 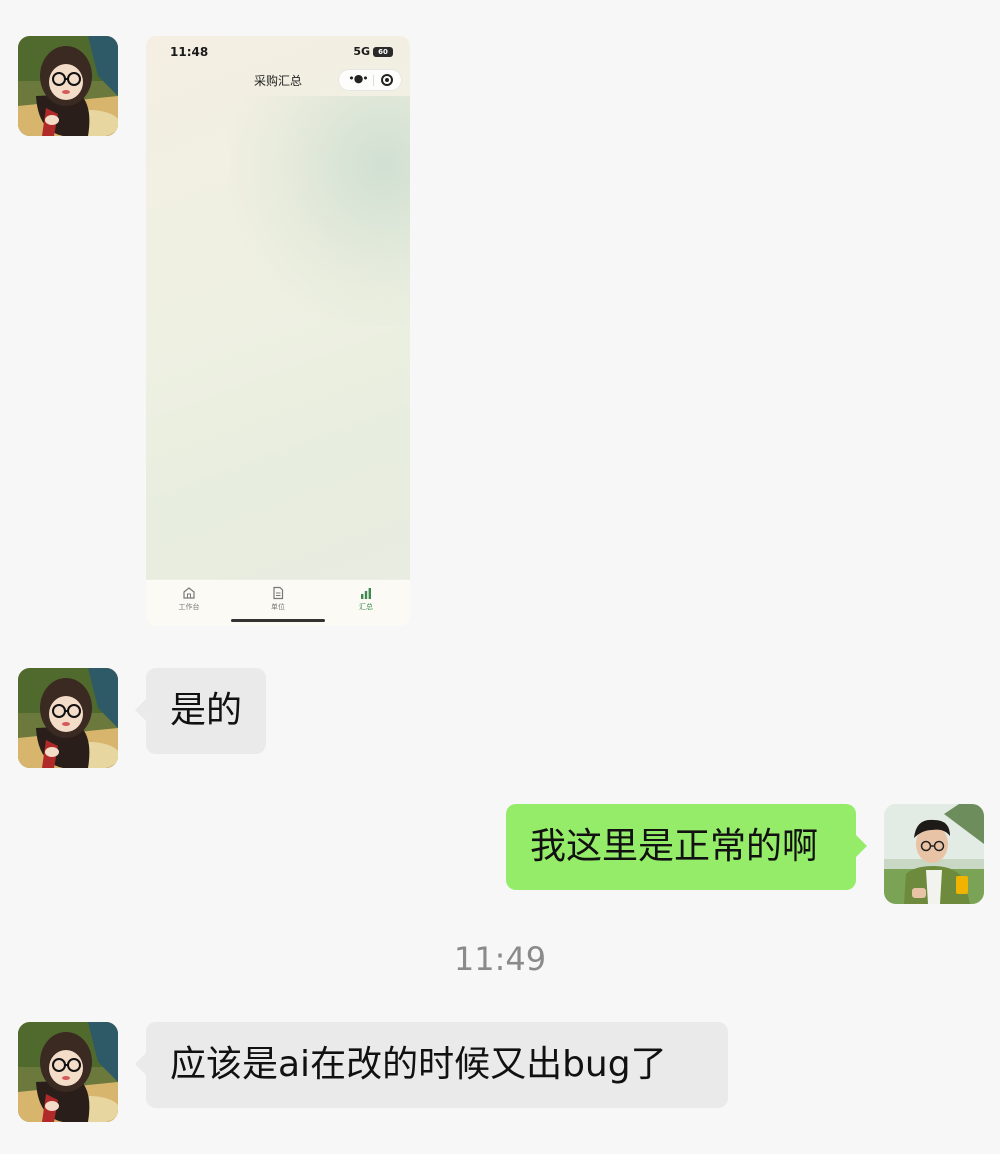 What do you see at coordinates (189, 607) in the screenshot?
I see `tab-label: 工作台` at bounding box center [189, 607].